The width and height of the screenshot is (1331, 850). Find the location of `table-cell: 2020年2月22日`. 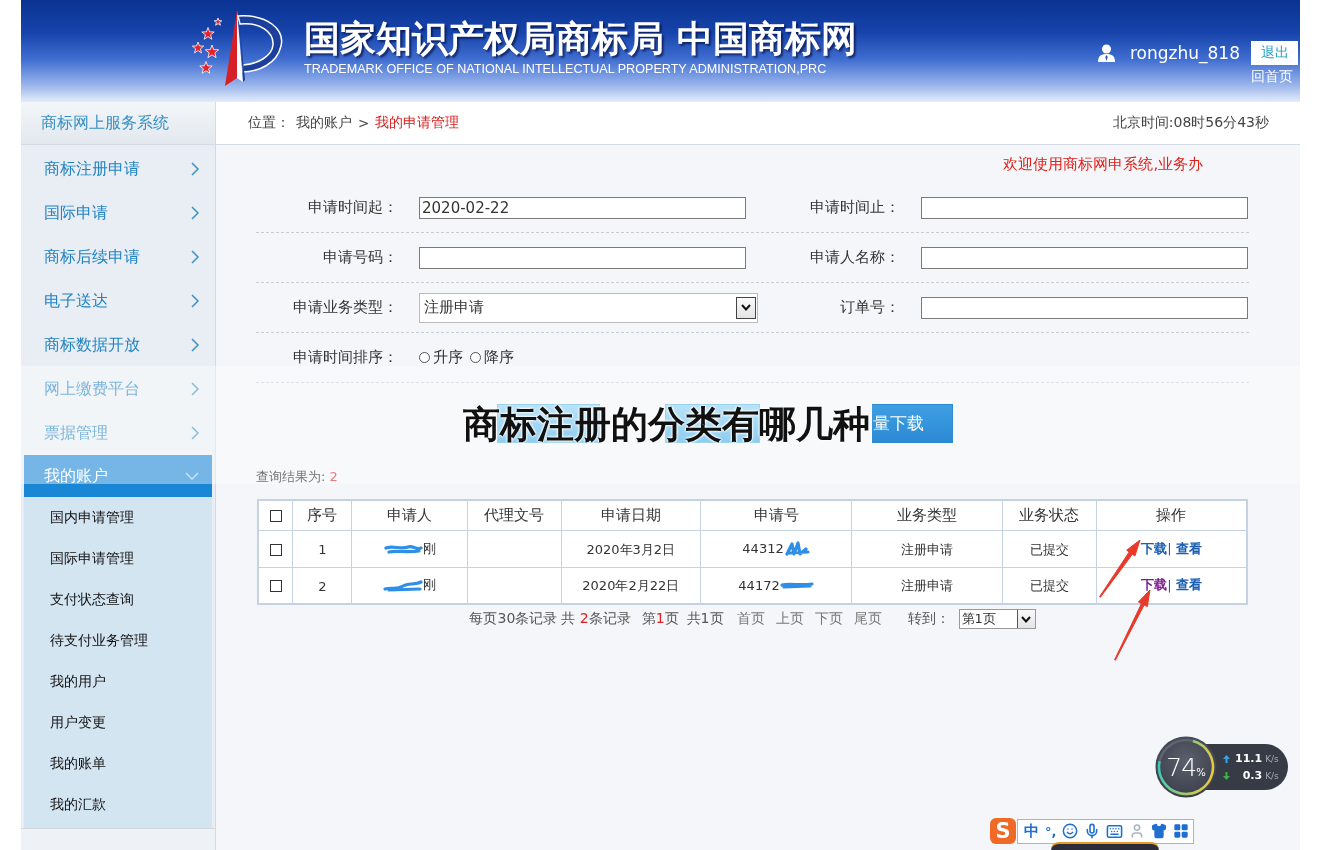

table-cell: 2020年2月22日 is located at coordinates (631, 586).